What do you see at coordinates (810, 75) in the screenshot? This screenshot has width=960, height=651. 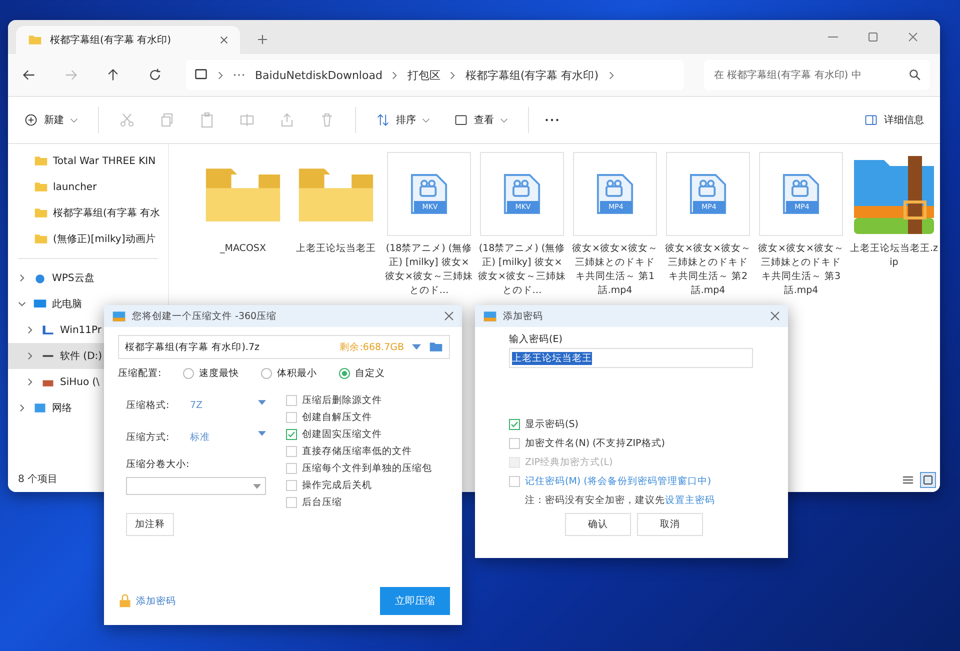 I see `search-input: 在 桜都字幕组(有字幕 有水印) 中` at bounding box center [810, 75].